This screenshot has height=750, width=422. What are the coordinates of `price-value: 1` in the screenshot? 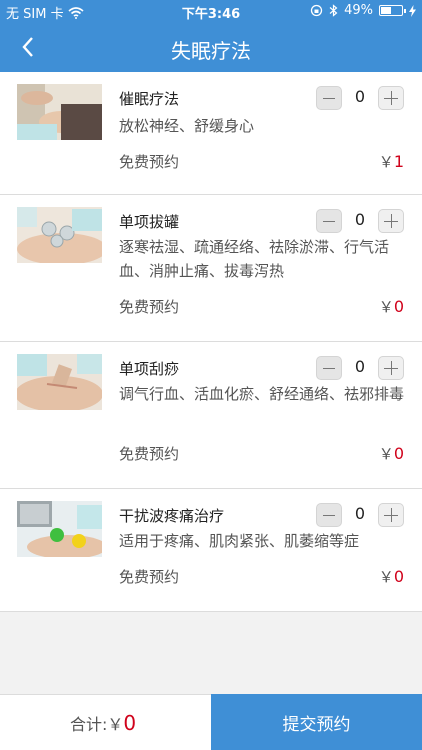 It's located at (398, 161).